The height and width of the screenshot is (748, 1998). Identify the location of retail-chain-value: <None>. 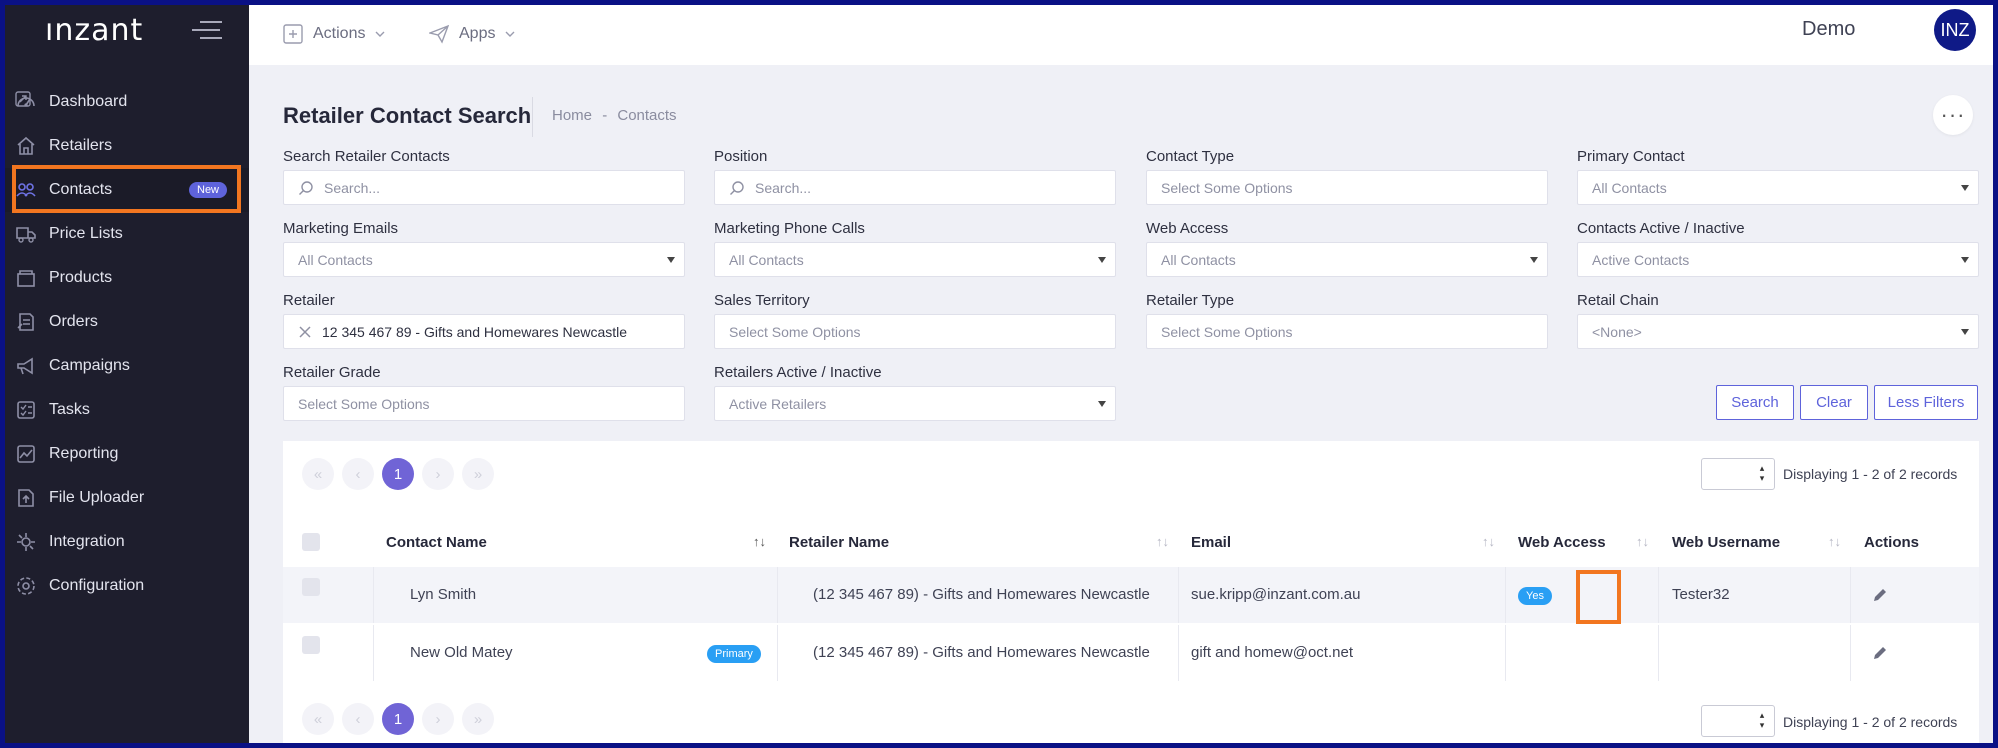
(1617, 331).